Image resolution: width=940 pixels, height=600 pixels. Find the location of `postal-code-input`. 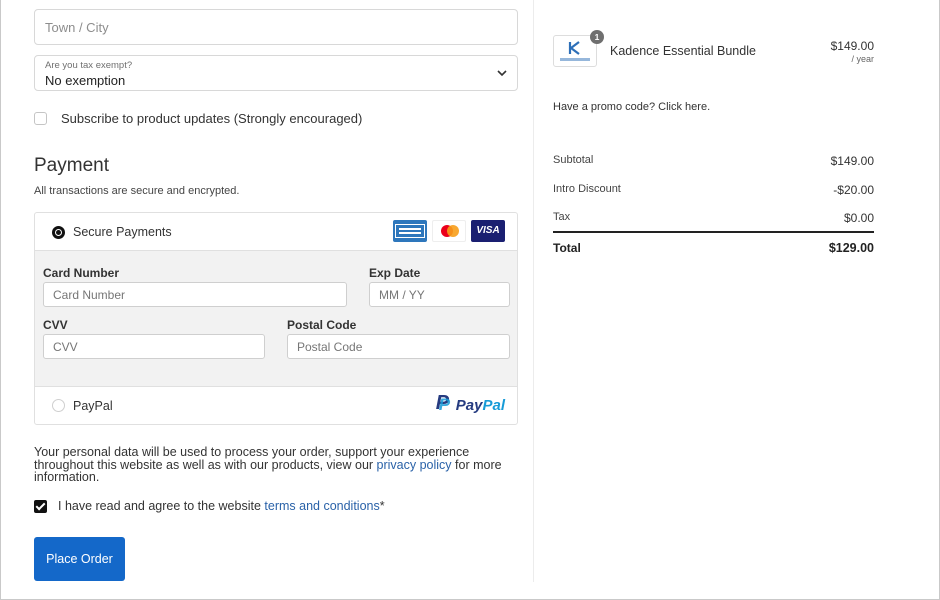

postal-code-input is located at coordinates (398, 346).